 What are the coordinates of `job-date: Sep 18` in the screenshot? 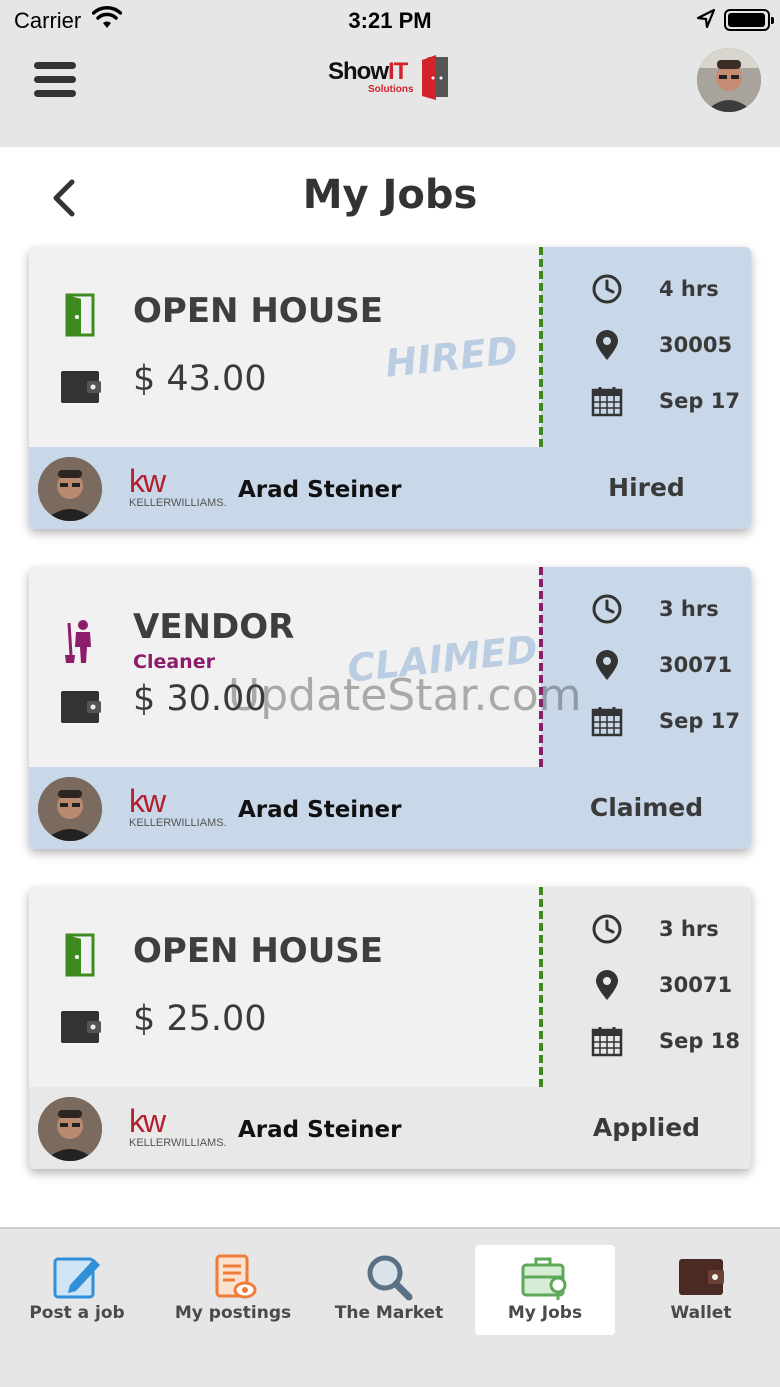 It's located at (699, 1041).